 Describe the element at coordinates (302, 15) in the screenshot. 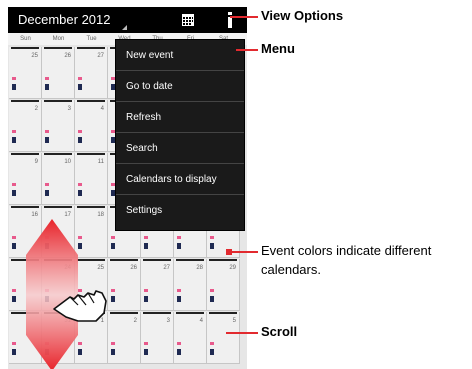

I see `callout-view-options: View Options` at that location.